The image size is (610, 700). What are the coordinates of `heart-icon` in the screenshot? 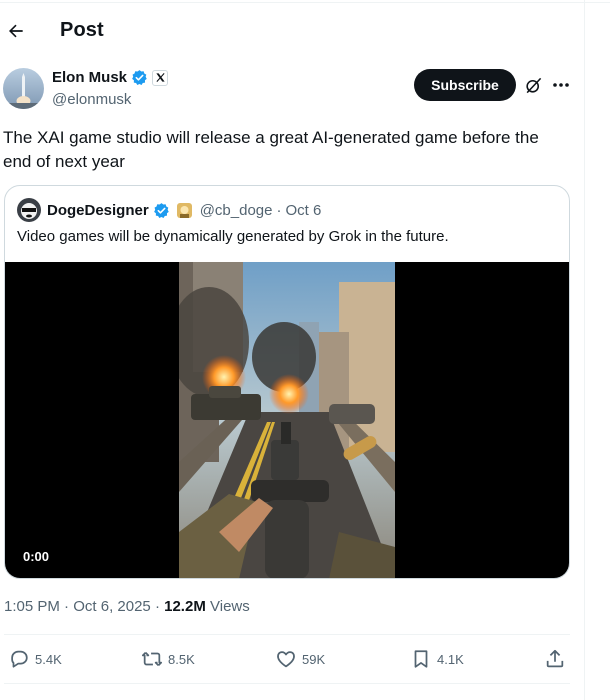 It's located at (286, 659).